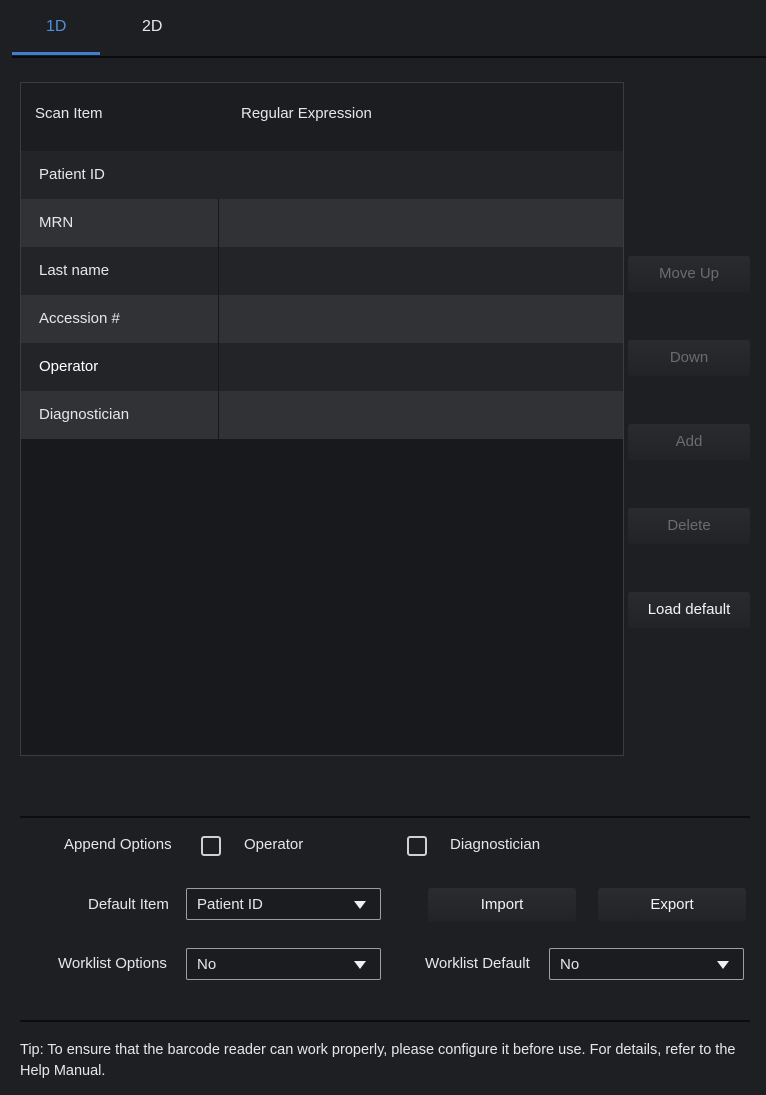  What do you see at coordinates (689, 358) in the screenshot?
I see `down-button: Down` at bounding box center [689, 358].